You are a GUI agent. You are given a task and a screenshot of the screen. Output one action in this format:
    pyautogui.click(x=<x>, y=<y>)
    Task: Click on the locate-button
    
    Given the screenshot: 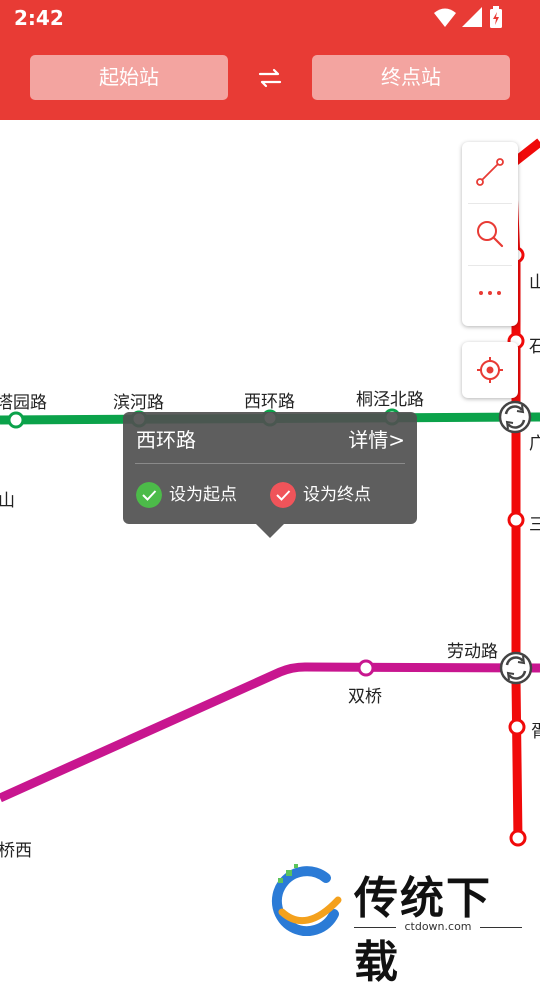 What is the action you would take?
    pyautogui.click(x=490, y=370)
    